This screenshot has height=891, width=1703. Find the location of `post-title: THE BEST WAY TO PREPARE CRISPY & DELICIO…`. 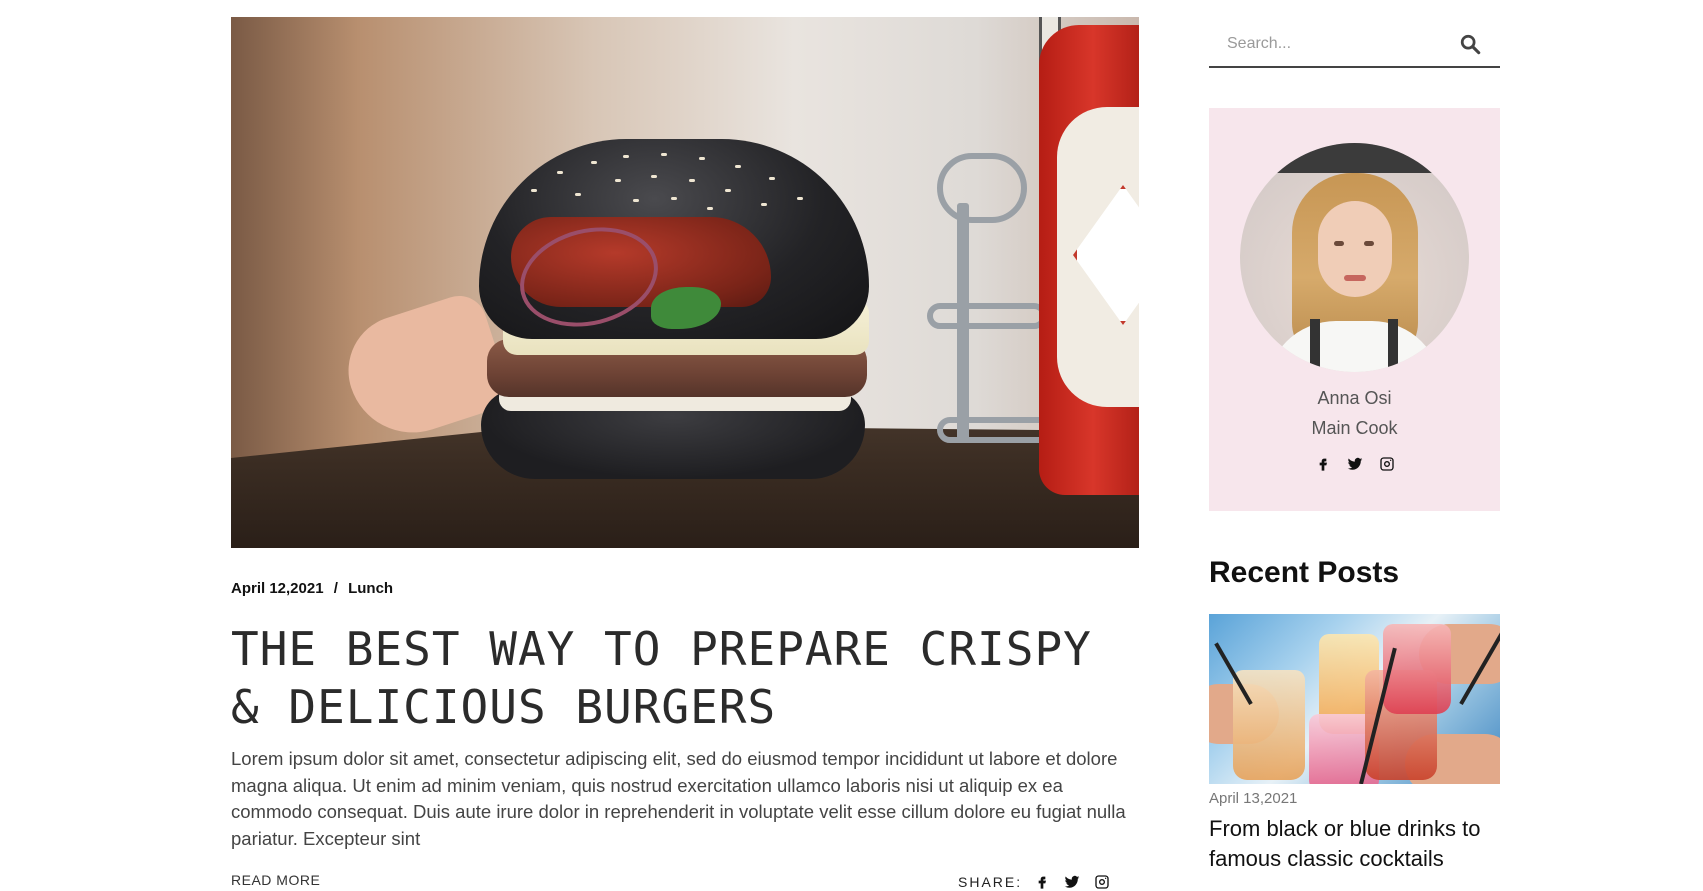

post-title: THE BEST WAY TO PREPARE CRISPY & DELICIO… is located at coordinates (681, 678).